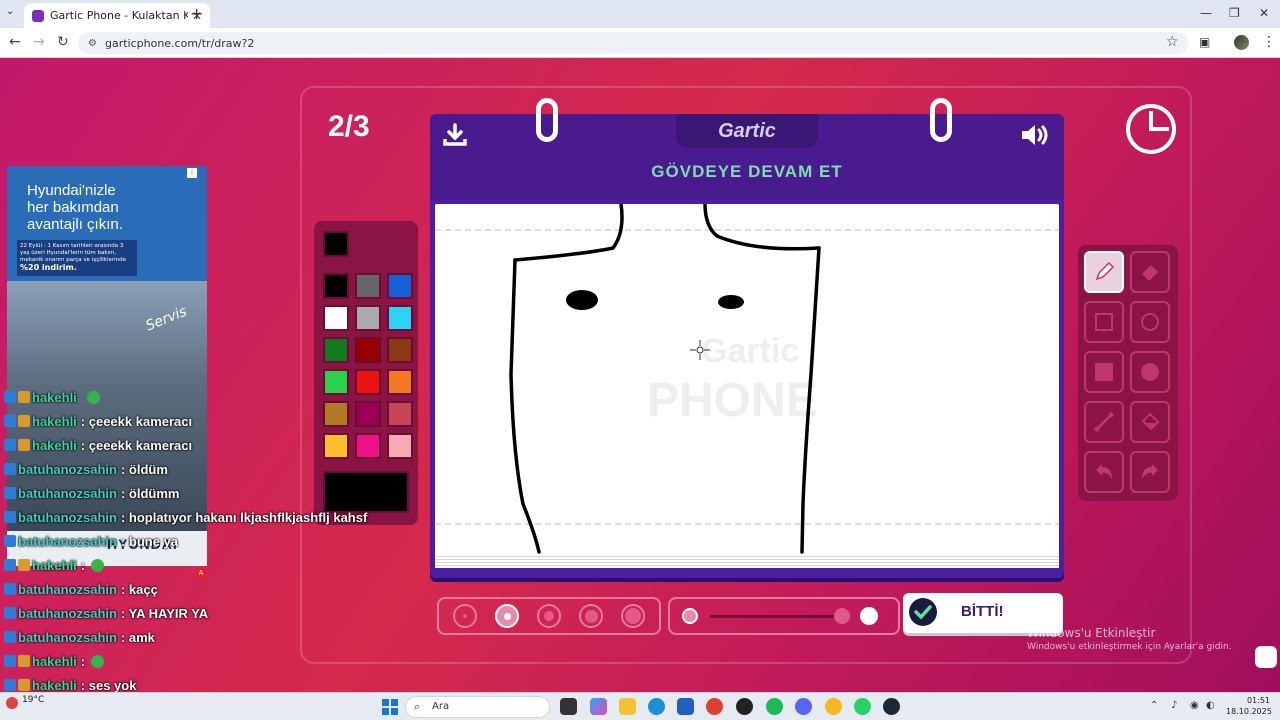 This screenshot has height=720, width=1280. I want to click on rectangle-fill-tool, so click(1104, 372).